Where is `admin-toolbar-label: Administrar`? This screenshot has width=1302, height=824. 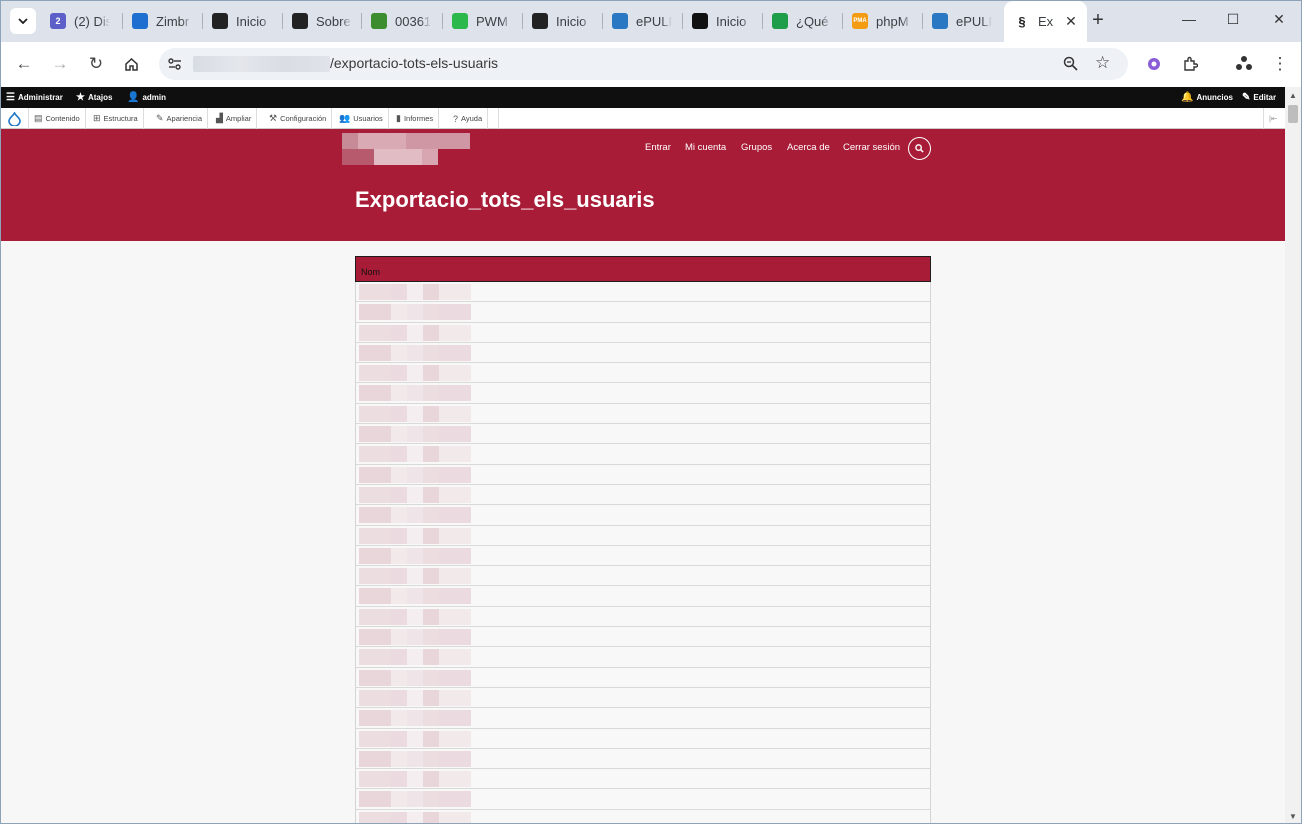
admin-toolbar-label: Administrar is located at coordinates (40, 97).